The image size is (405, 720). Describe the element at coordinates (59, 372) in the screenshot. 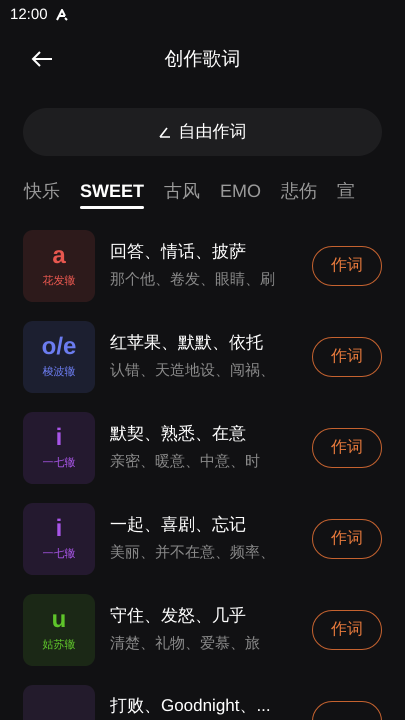

I see `rhyme-name: 梭波辙` at that location.